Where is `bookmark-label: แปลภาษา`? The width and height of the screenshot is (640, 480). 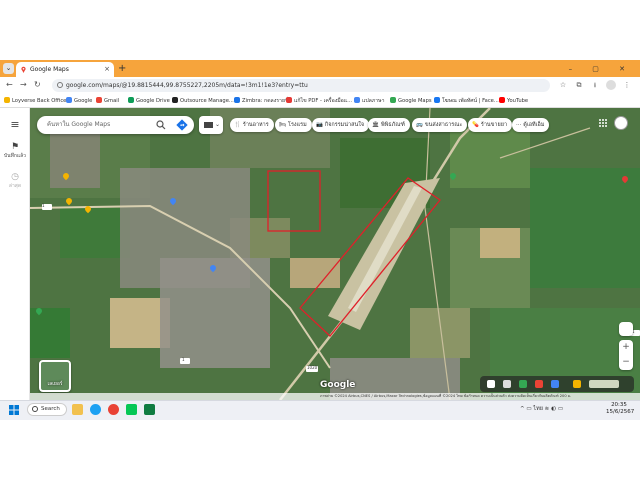
bookmark-label: แปลภาษา is located at coordinates (373, 101).